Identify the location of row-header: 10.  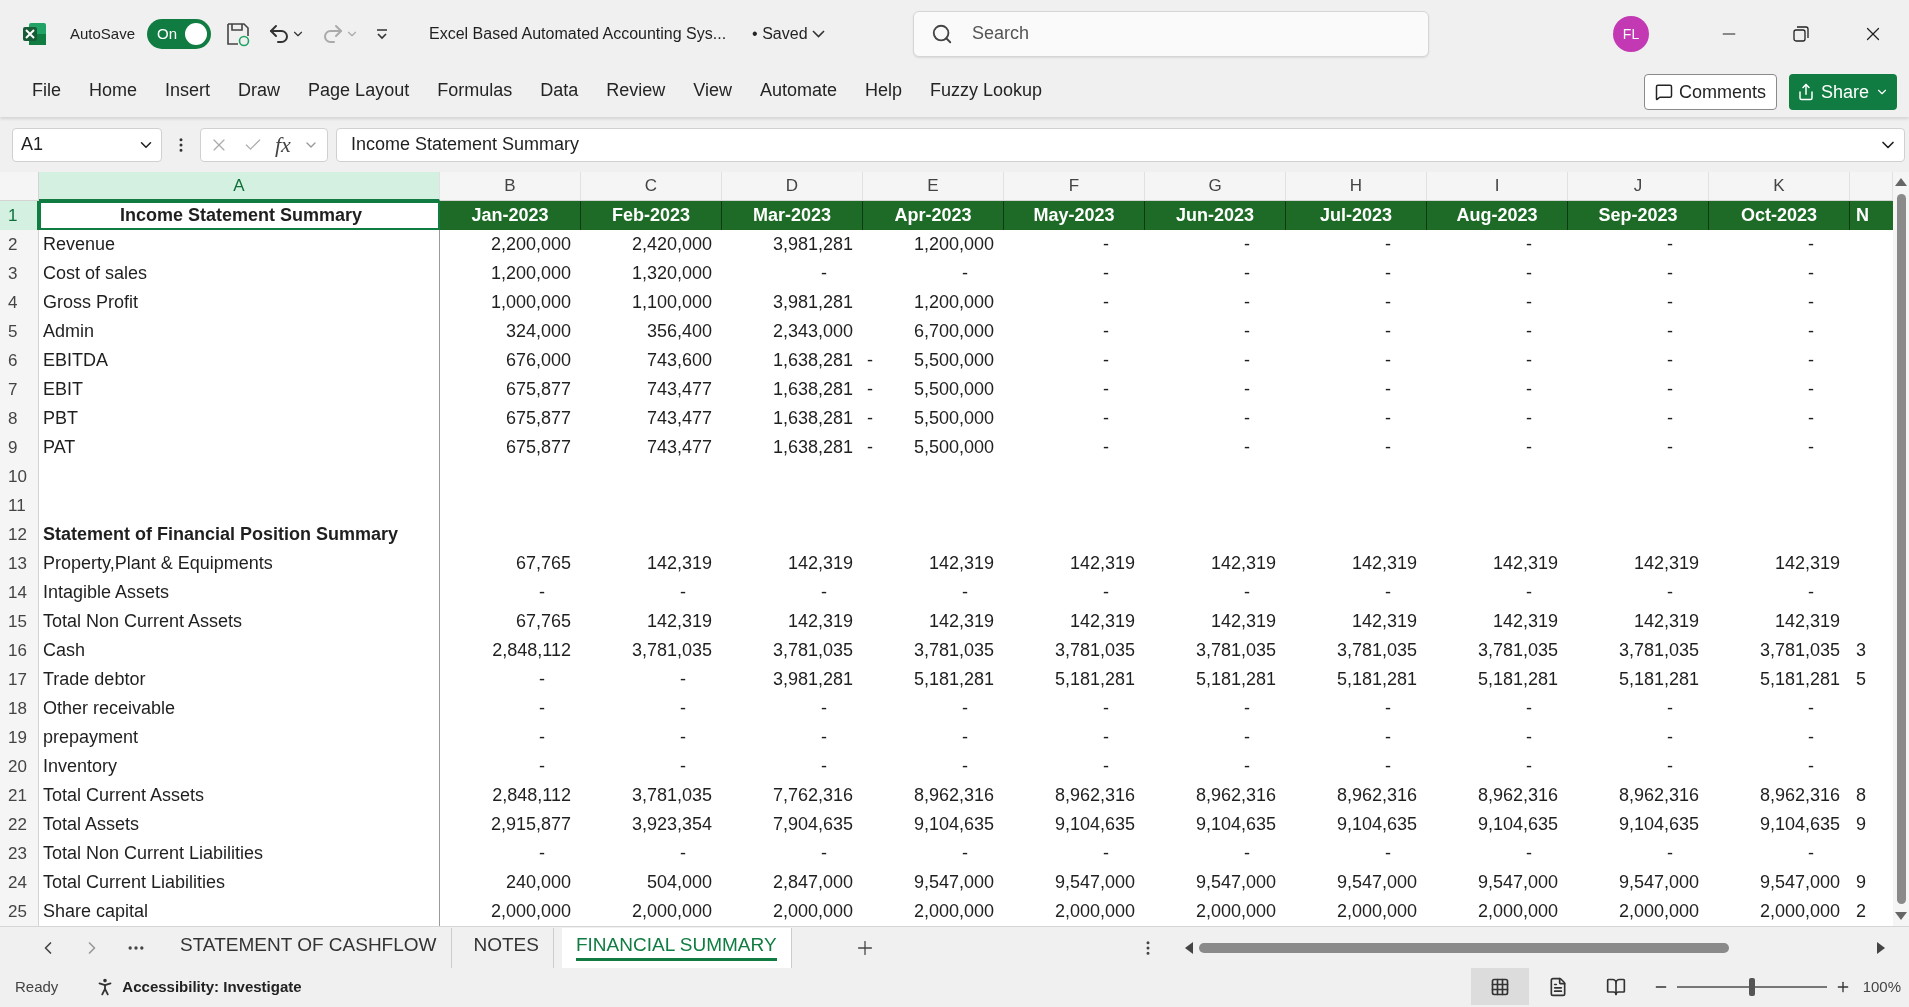
(19, 476).